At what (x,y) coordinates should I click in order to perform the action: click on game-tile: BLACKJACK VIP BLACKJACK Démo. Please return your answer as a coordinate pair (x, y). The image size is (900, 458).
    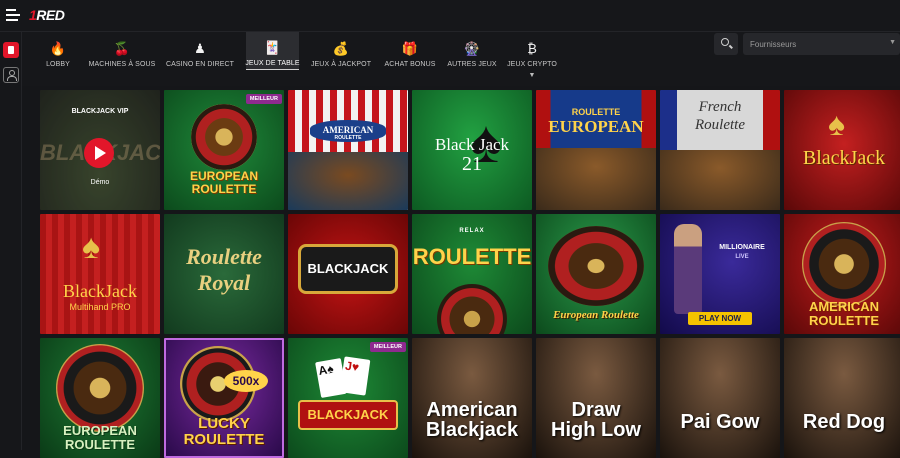
    Looking at the image, I should click on (100, 150).